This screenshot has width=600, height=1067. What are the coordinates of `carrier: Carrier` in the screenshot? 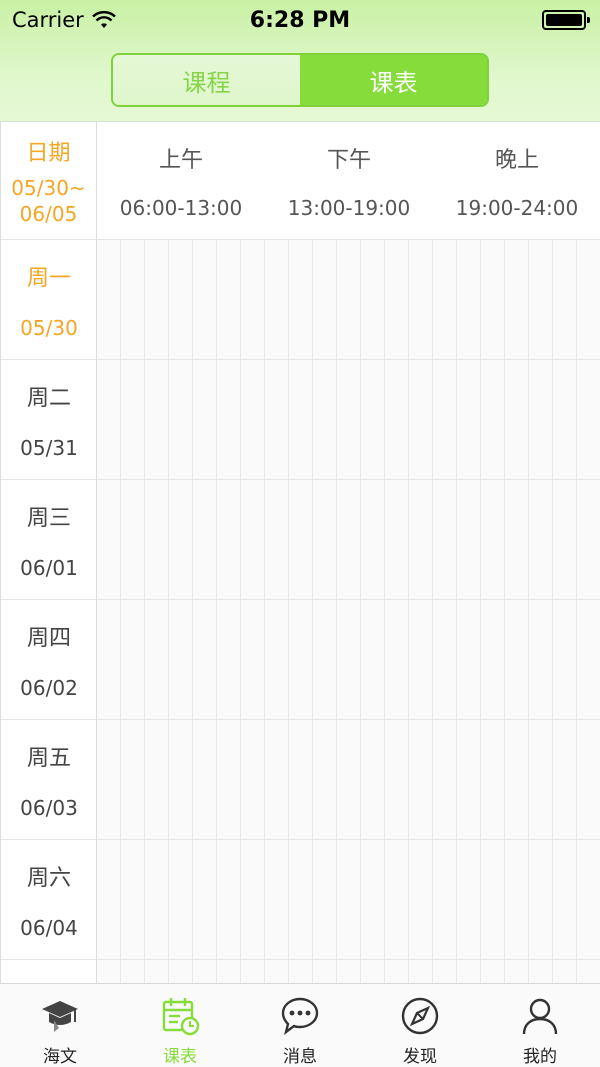 It's located at (64, 20).